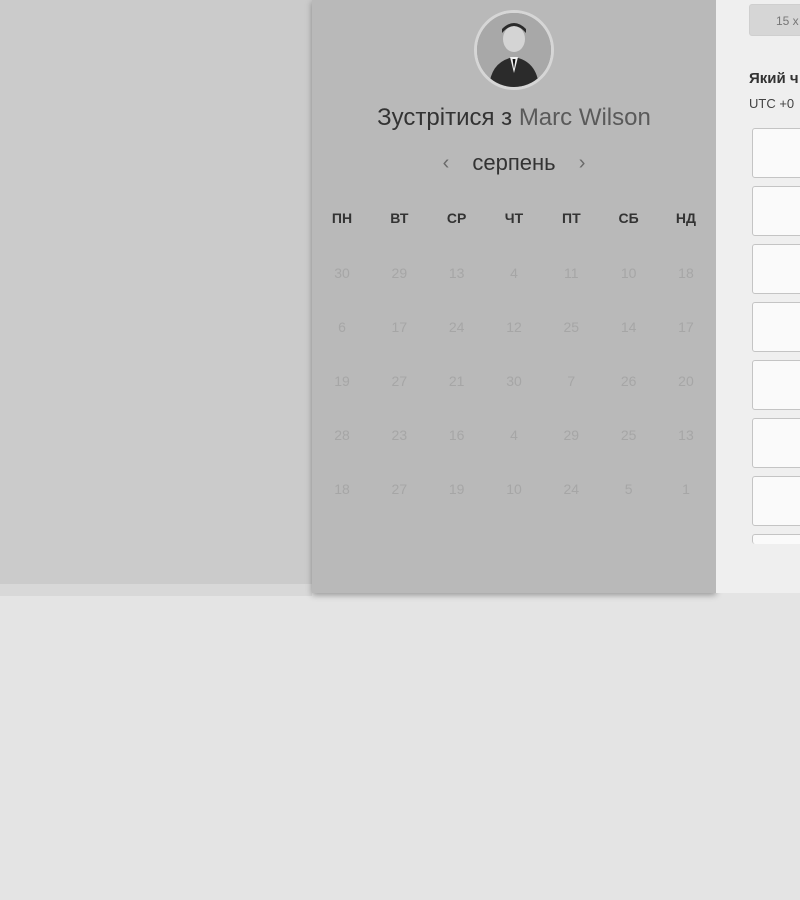  I want to click on calendar-day: 26, so click(628, 381).